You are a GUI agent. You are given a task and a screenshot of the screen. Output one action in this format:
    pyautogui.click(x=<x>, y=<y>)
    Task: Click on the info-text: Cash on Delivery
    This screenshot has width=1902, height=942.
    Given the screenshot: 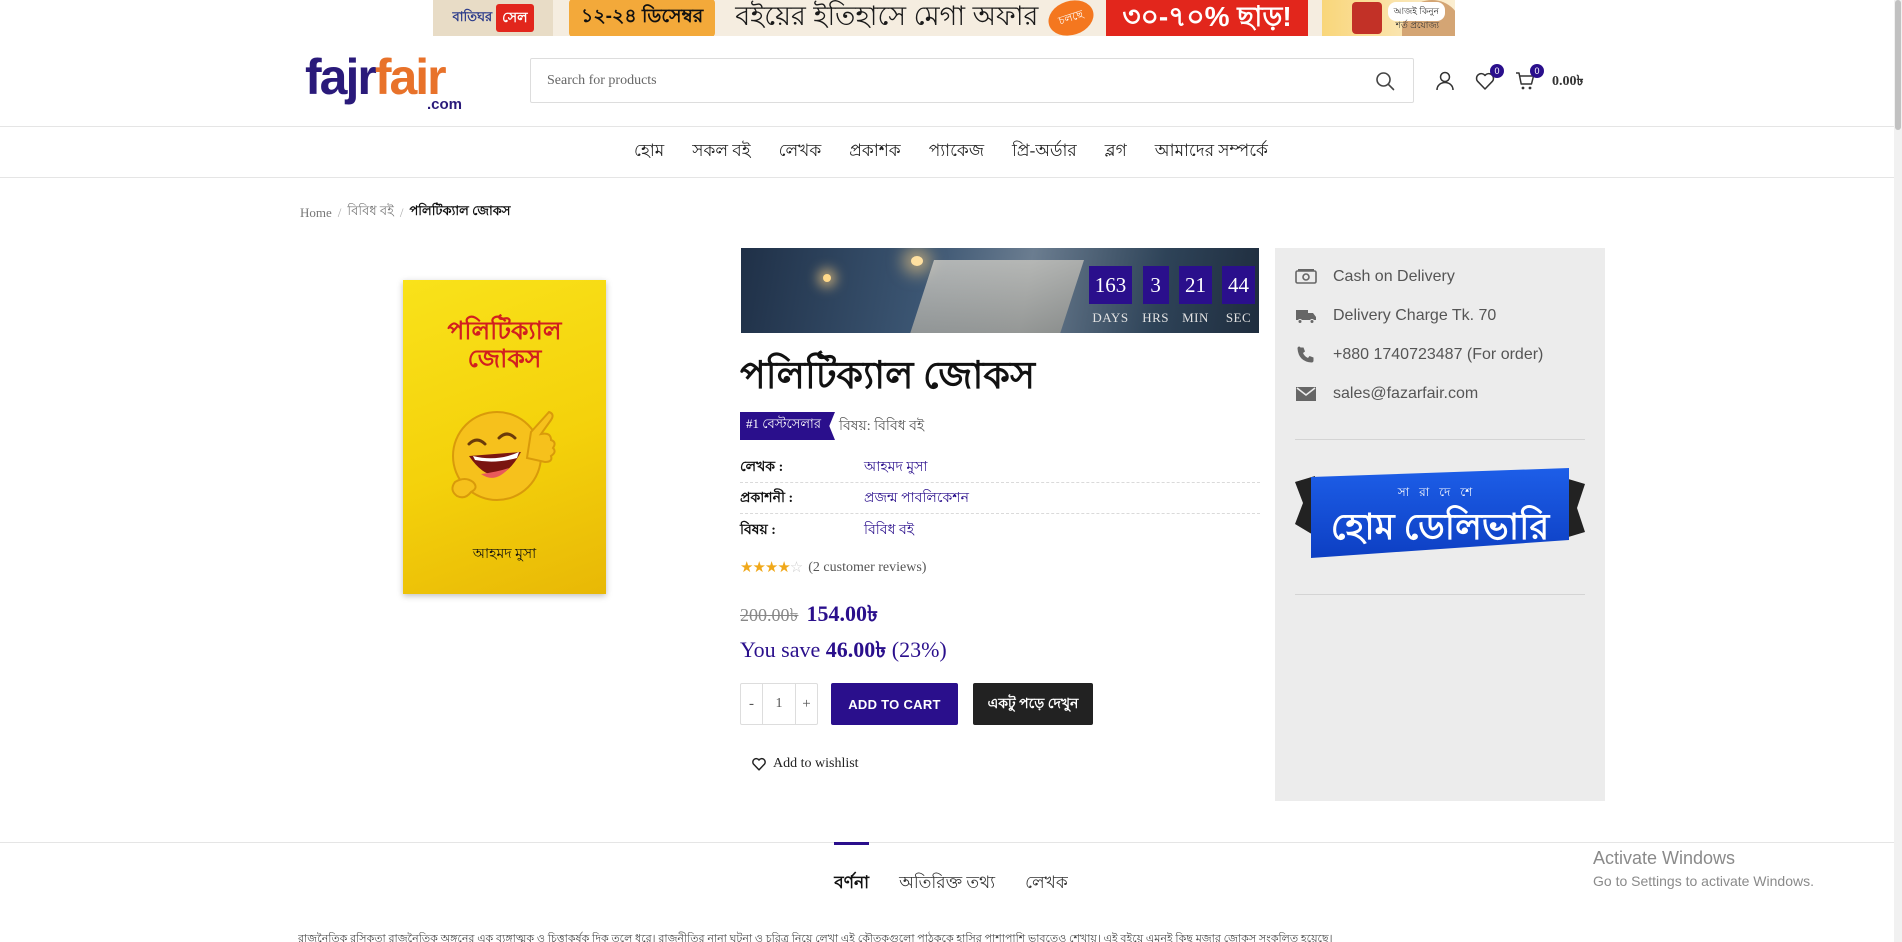 What is the action you would take?
    pyautogui.click(x=1394, y=276)
    